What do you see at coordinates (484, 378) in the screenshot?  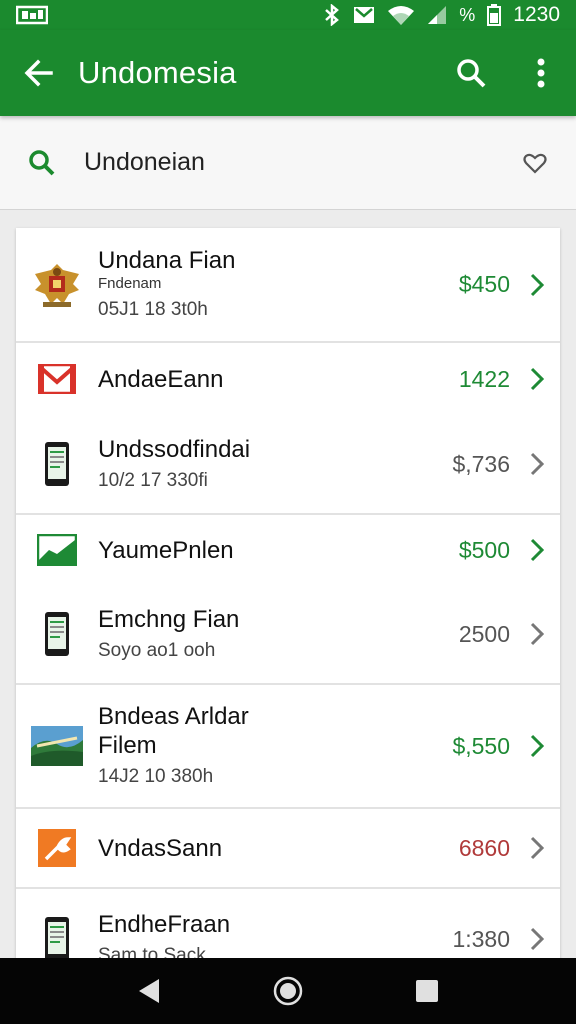 I see `item-amount: 1422` at bounding box center [484, 378].